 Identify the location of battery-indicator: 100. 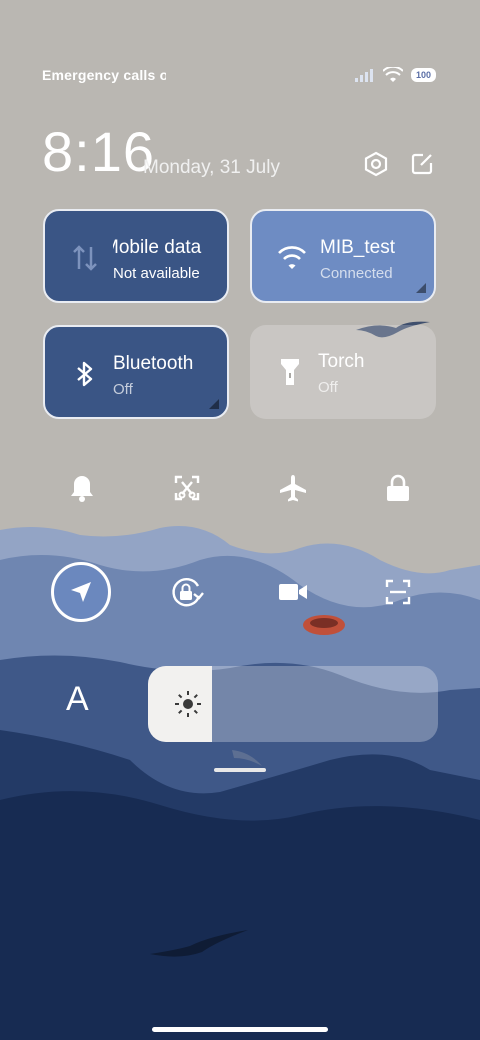
(423, 75).